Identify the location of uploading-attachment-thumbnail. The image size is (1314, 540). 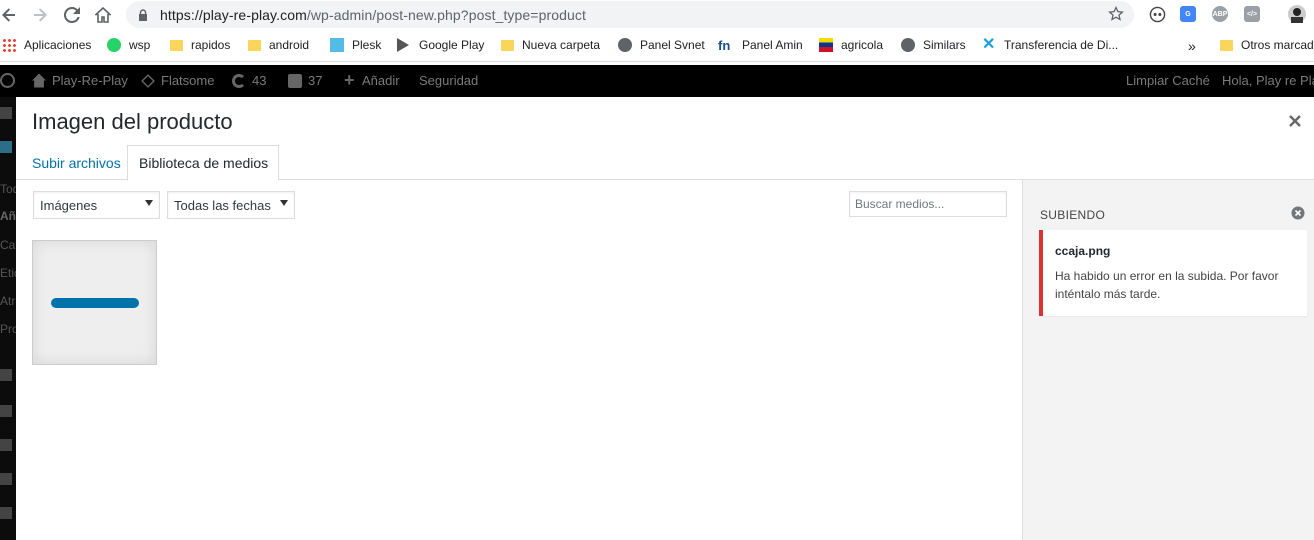
(94, 302).